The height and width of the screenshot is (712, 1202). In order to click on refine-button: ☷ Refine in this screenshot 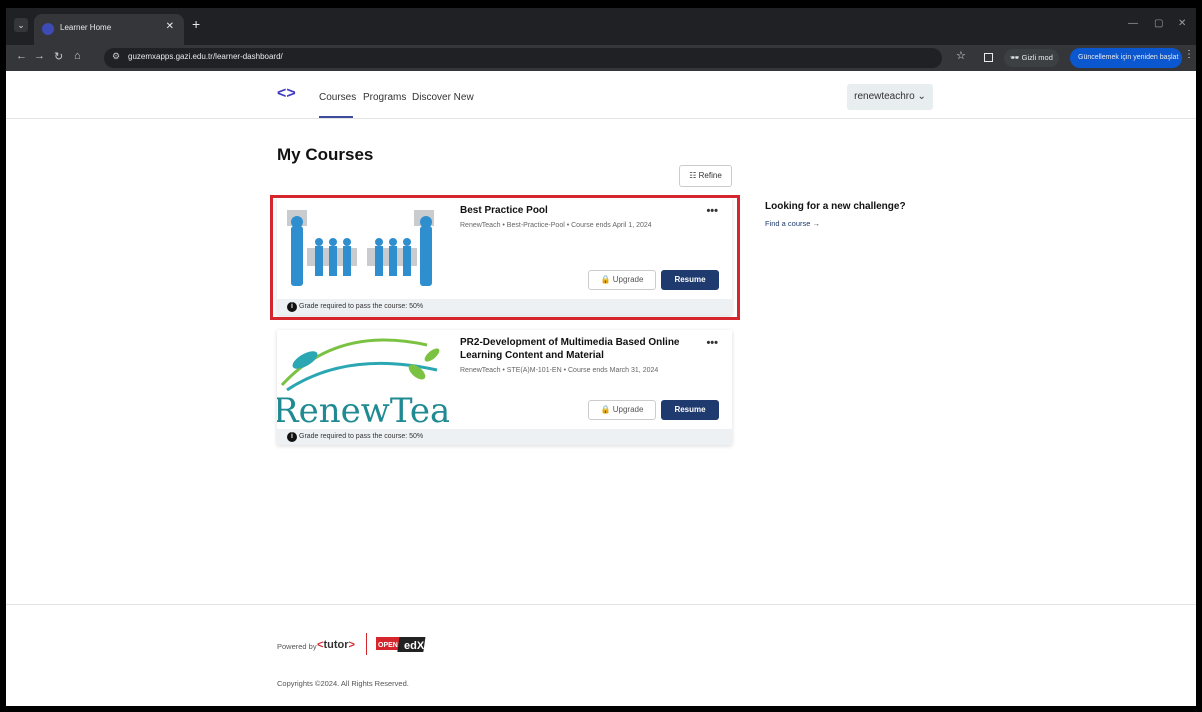, I will do `click(705, 176)`.